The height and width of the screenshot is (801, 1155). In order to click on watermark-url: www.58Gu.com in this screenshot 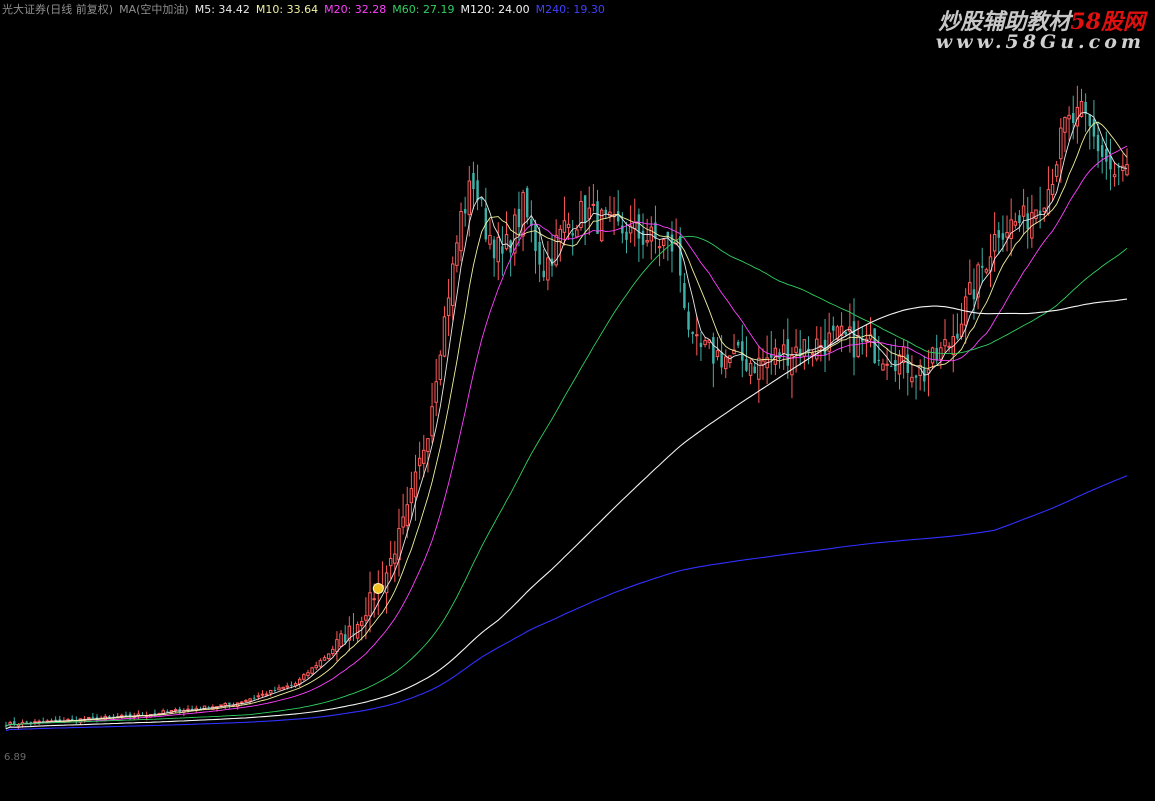, I will do `click(1040, 42)`.